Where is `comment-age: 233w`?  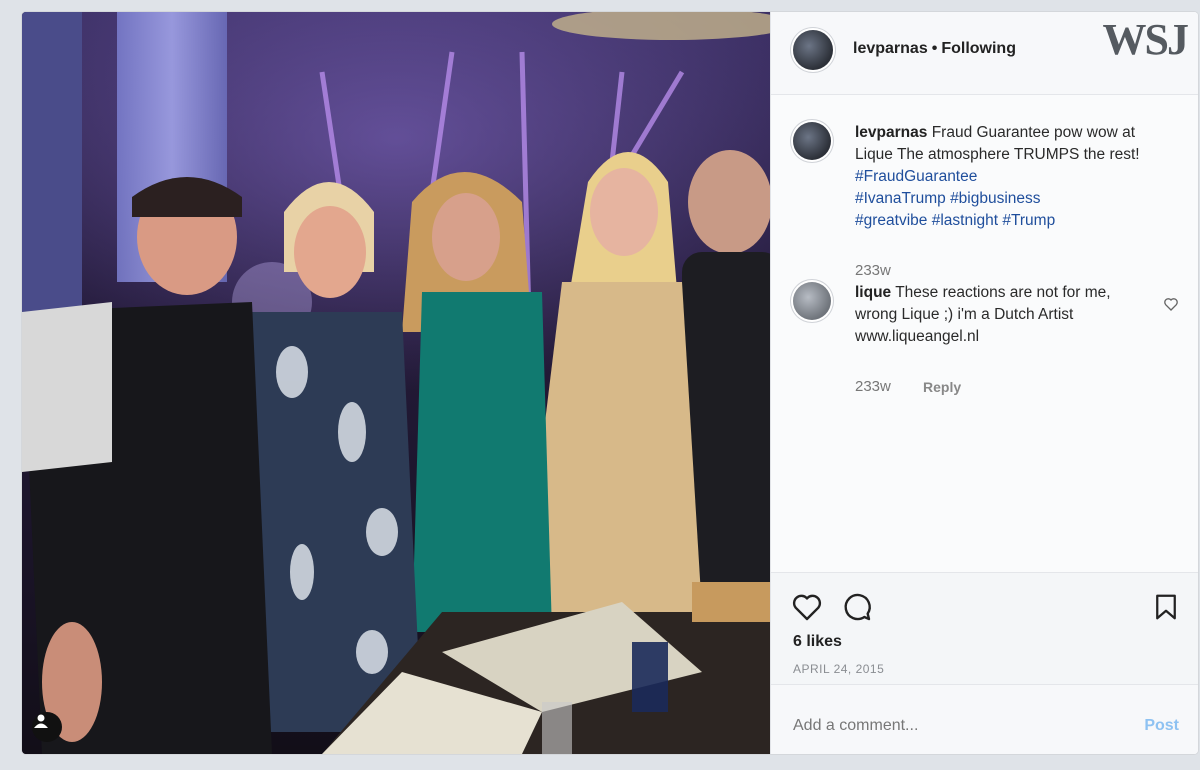
comment-age: 233w is located at coordinates (873, 386).